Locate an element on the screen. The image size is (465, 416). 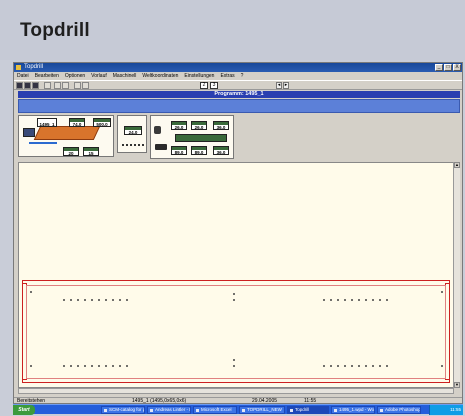
program-name-field: 1495_1 is located at coordinates (47, 122).